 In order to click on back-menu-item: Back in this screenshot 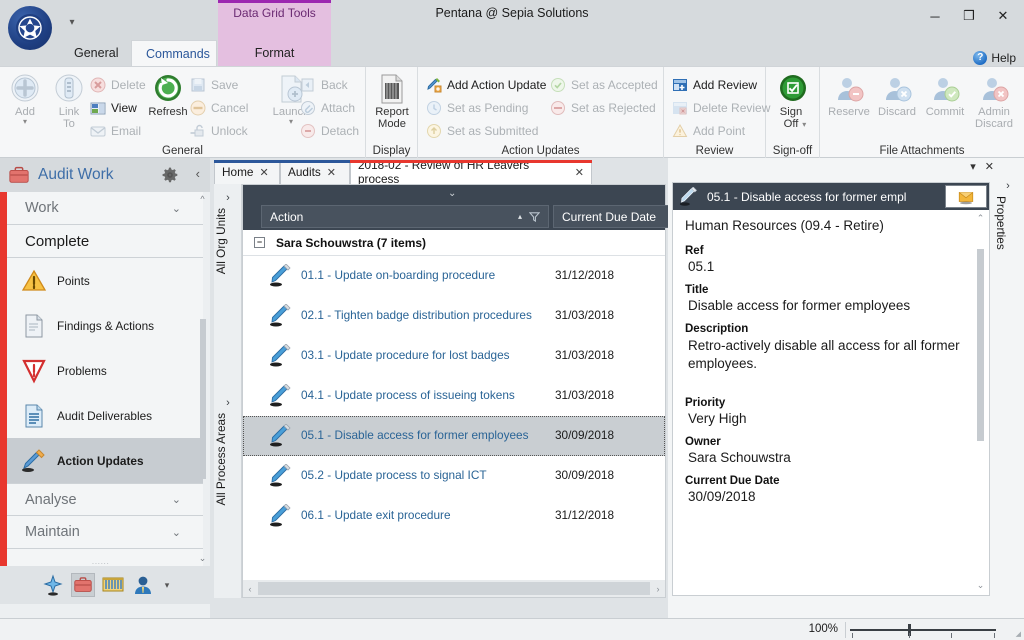, I will do `click(324, 84)`.